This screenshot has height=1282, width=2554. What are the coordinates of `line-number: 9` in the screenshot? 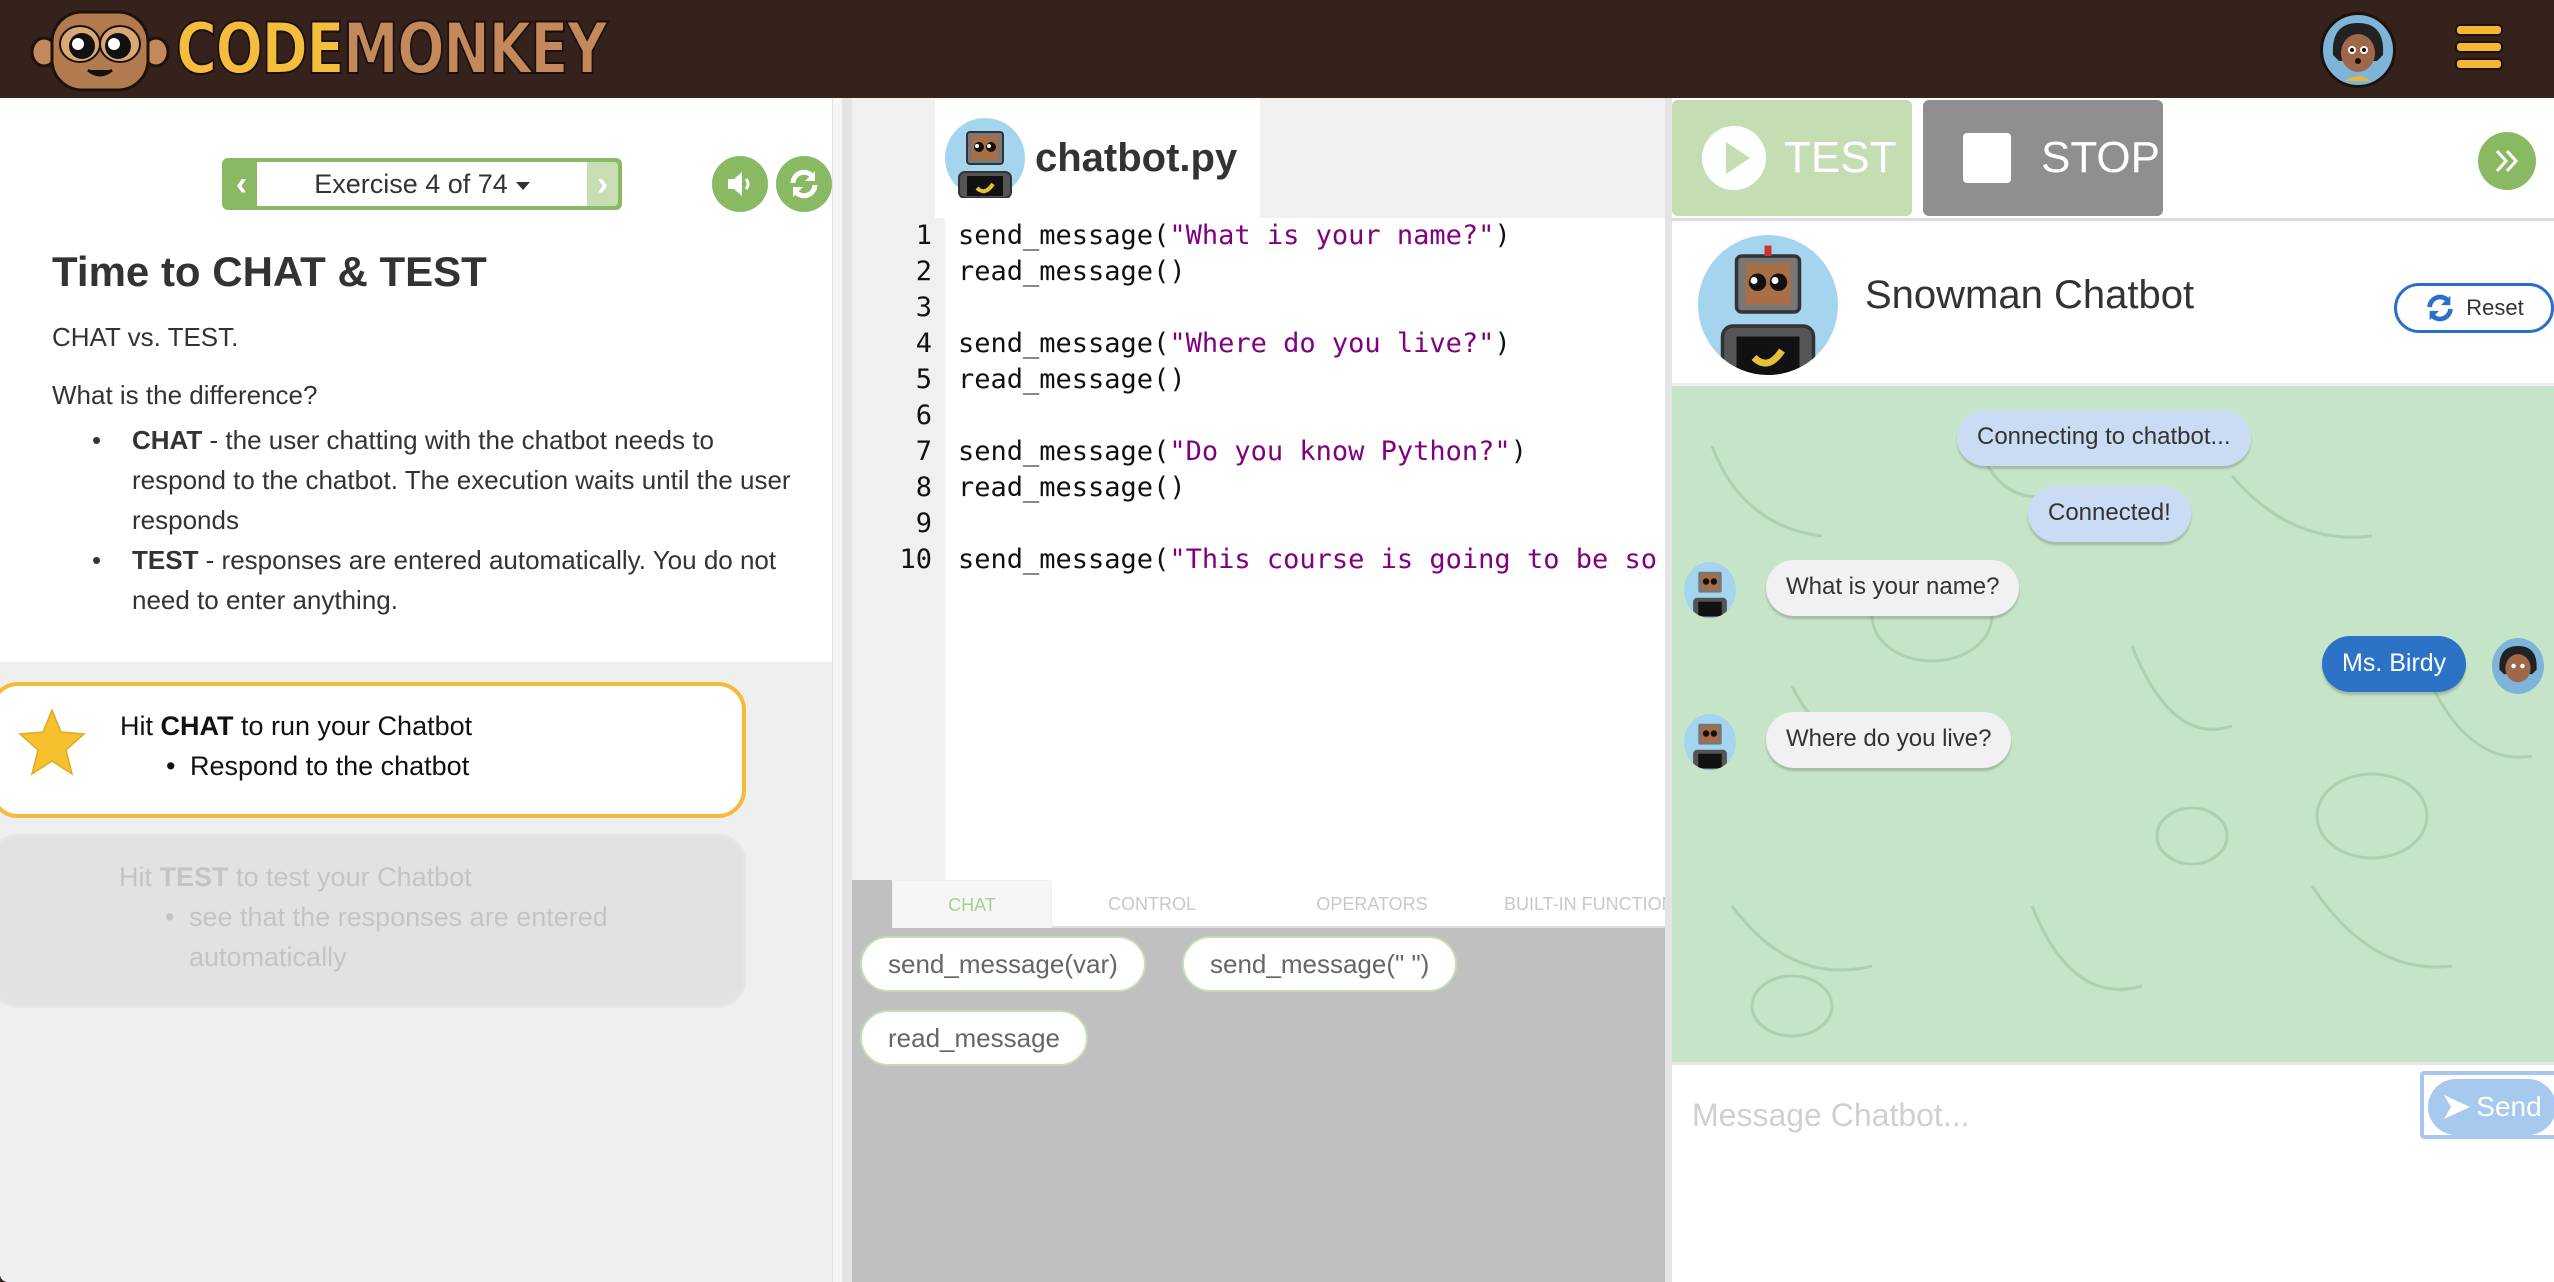 It's located at (923, 523).